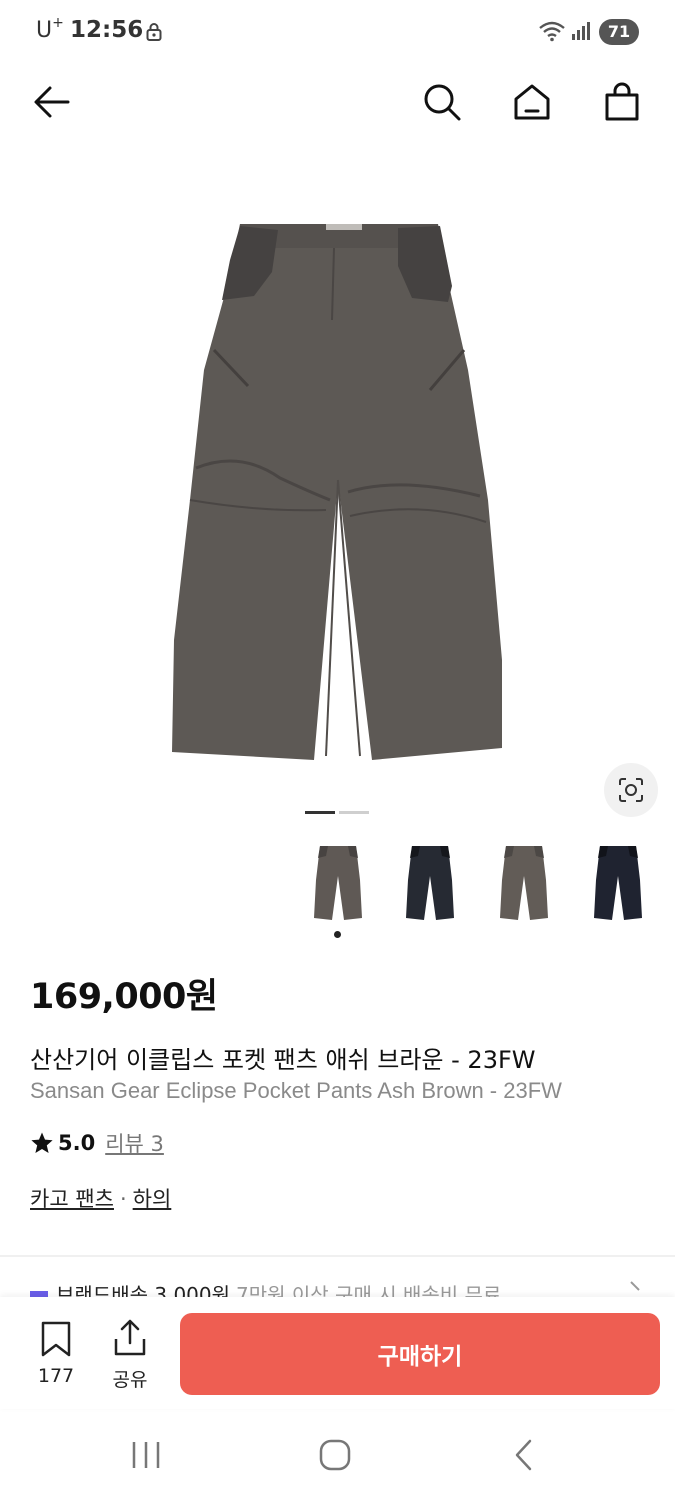  I want to click on camera-search-icon, so click(631, 790).